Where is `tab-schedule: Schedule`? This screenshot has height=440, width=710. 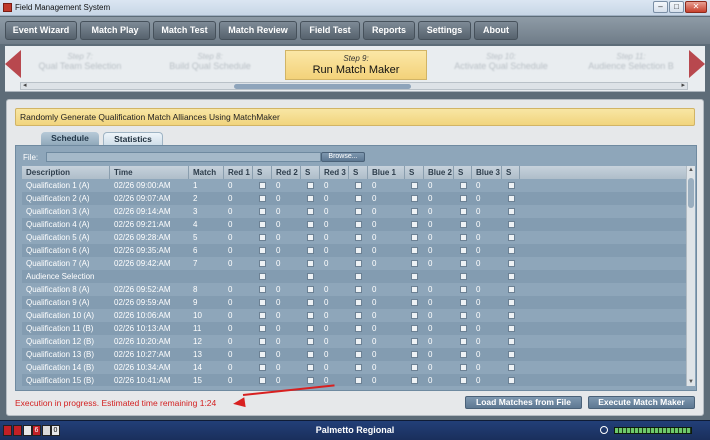
tab-schedule: Schedule is located at coordinates (70, 138).